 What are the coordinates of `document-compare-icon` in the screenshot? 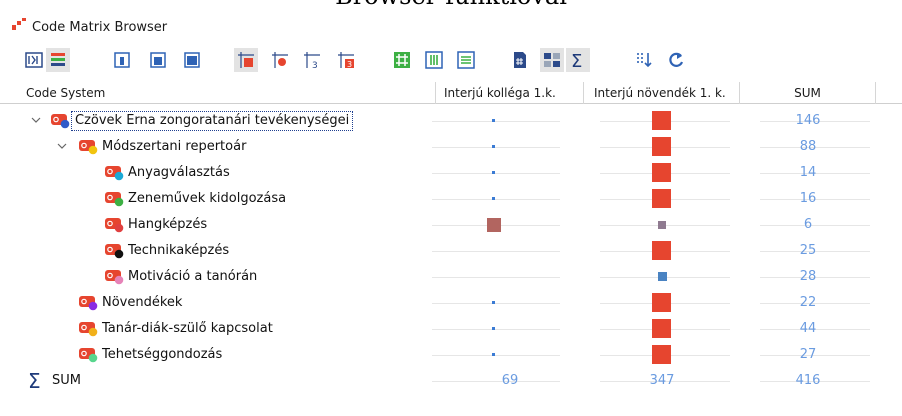 It's located at (552, 60).